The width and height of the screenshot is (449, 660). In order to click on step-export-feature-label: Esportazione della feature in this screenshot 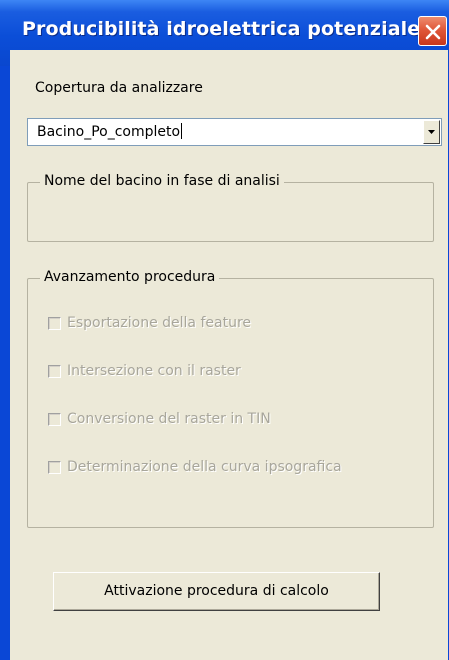, I will do `click(159, 323)`.